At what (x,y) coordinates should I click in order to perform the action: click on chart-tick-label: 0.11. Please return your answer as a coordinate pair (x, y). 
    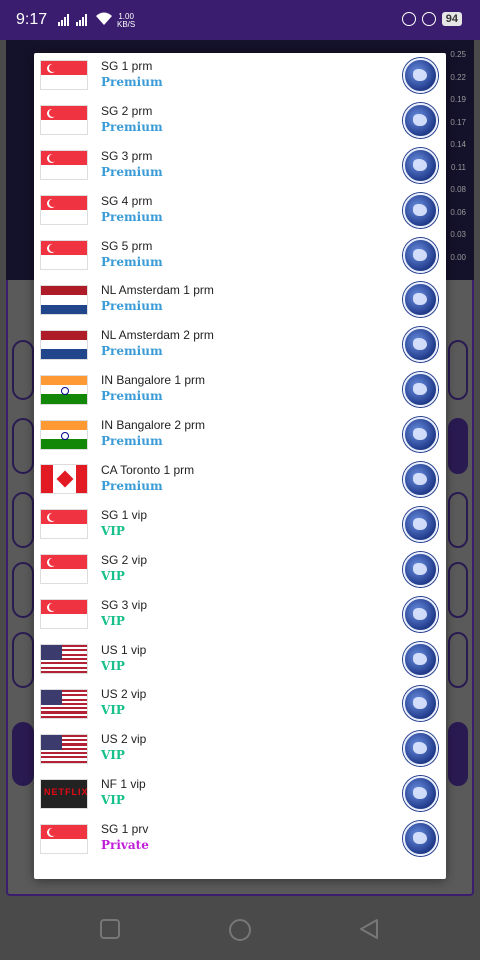
    Looking at the image, I should click on (458, 167).